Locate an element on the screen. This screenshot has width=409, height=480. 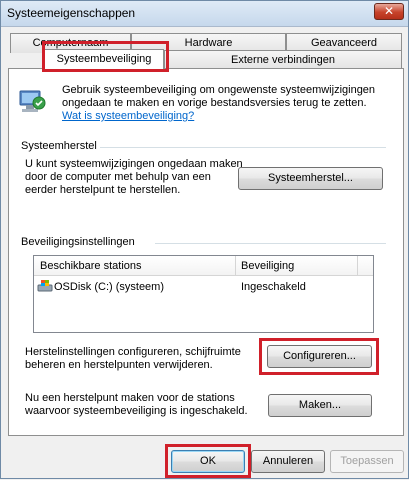
cancel-button: Annuleren is located at coordinates (288, 461).